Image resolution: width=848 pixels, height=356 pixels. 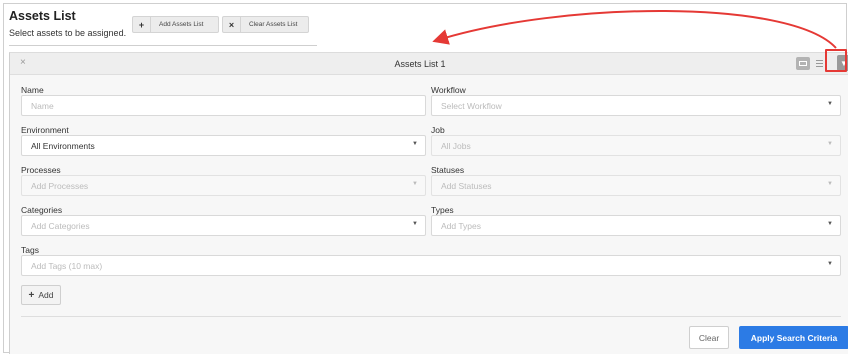 I want to click on name-input: Name, so click(x=223, y=105).